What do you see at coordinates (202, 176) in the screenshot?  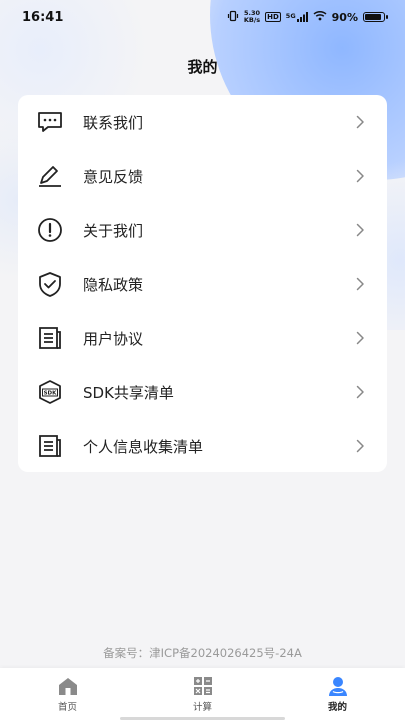 I see `menu-item: 意见反馈` at bounding box center [202, 176].